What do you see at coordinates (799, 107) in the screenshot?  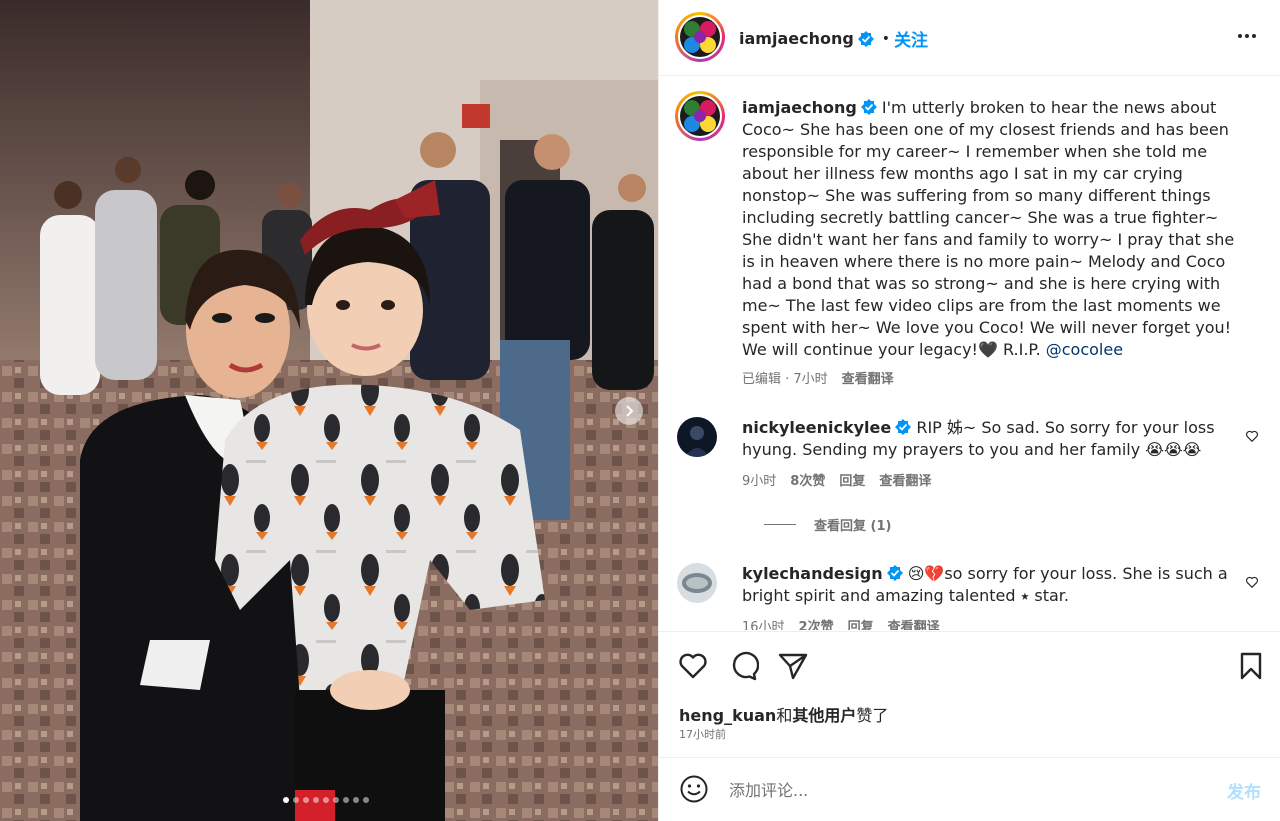 I see `caption-username: iamjaechong` at bounding box center [799, 107].